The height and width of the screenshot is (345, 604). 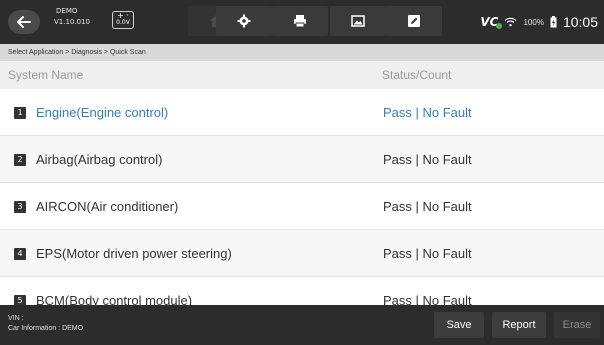 What do you see at coordinates (20, 300) in the screenshot?
I see `row-number-badge: 5` at bounding box center [20, 300].